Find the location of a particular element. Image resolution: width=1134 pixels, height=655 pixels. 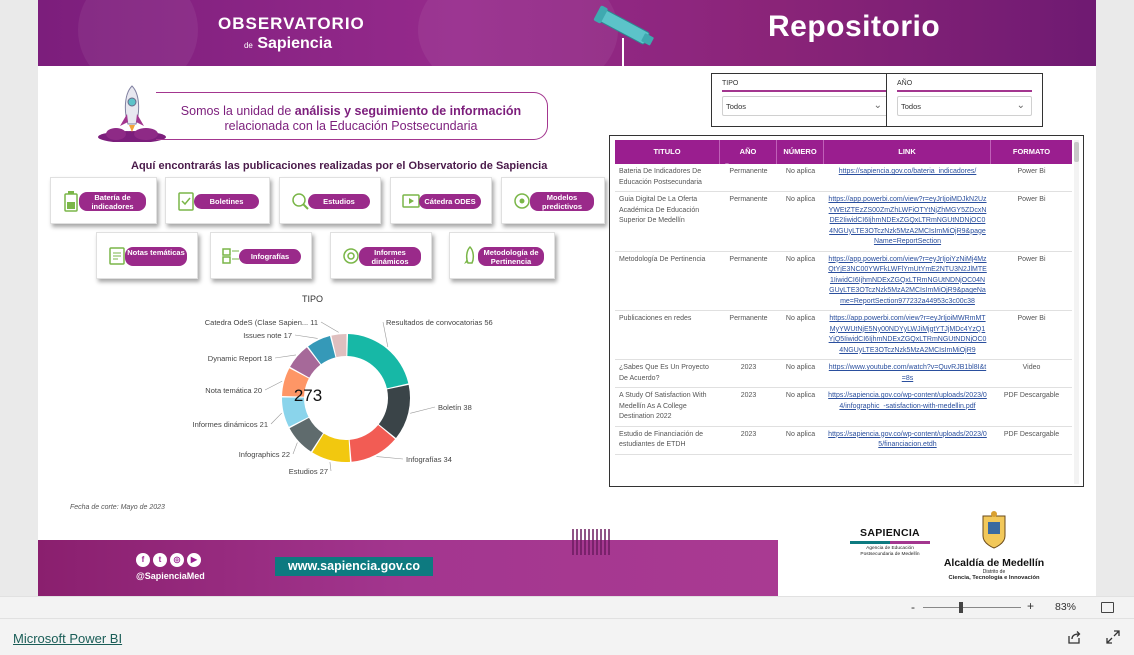

battery-icon is located at coordinates (71, 201).